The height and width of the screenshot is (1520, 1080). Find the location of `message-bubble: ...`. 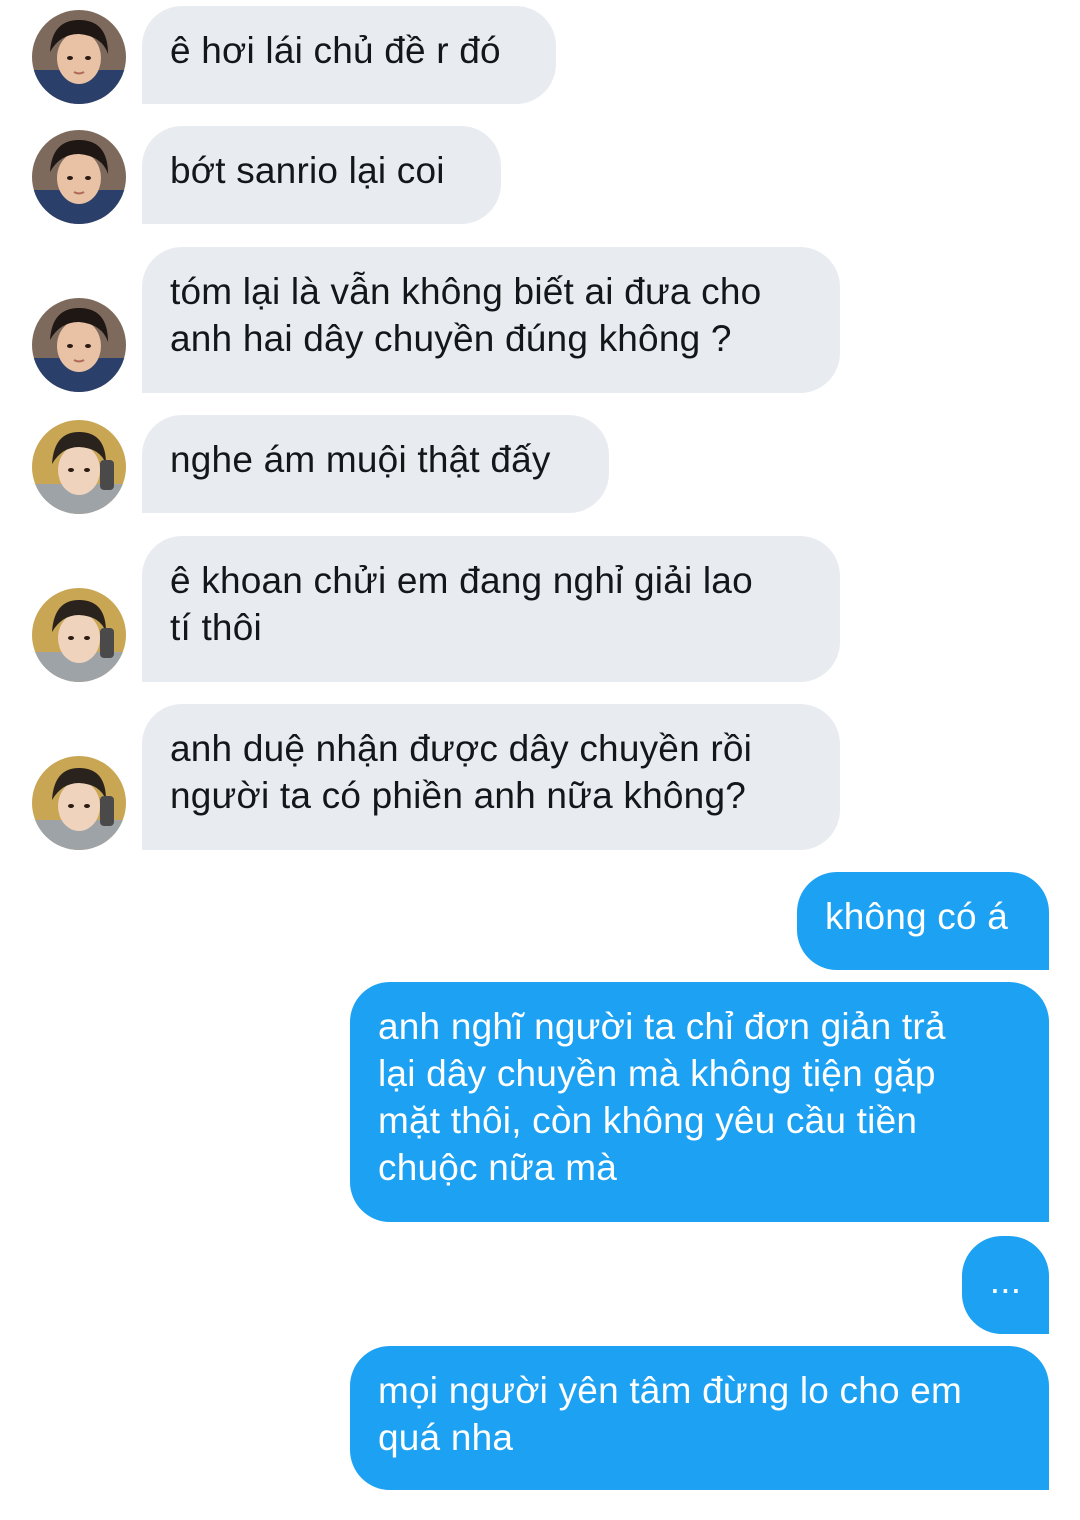

message-bubble: ... is located at coordinates (1005, 1285).